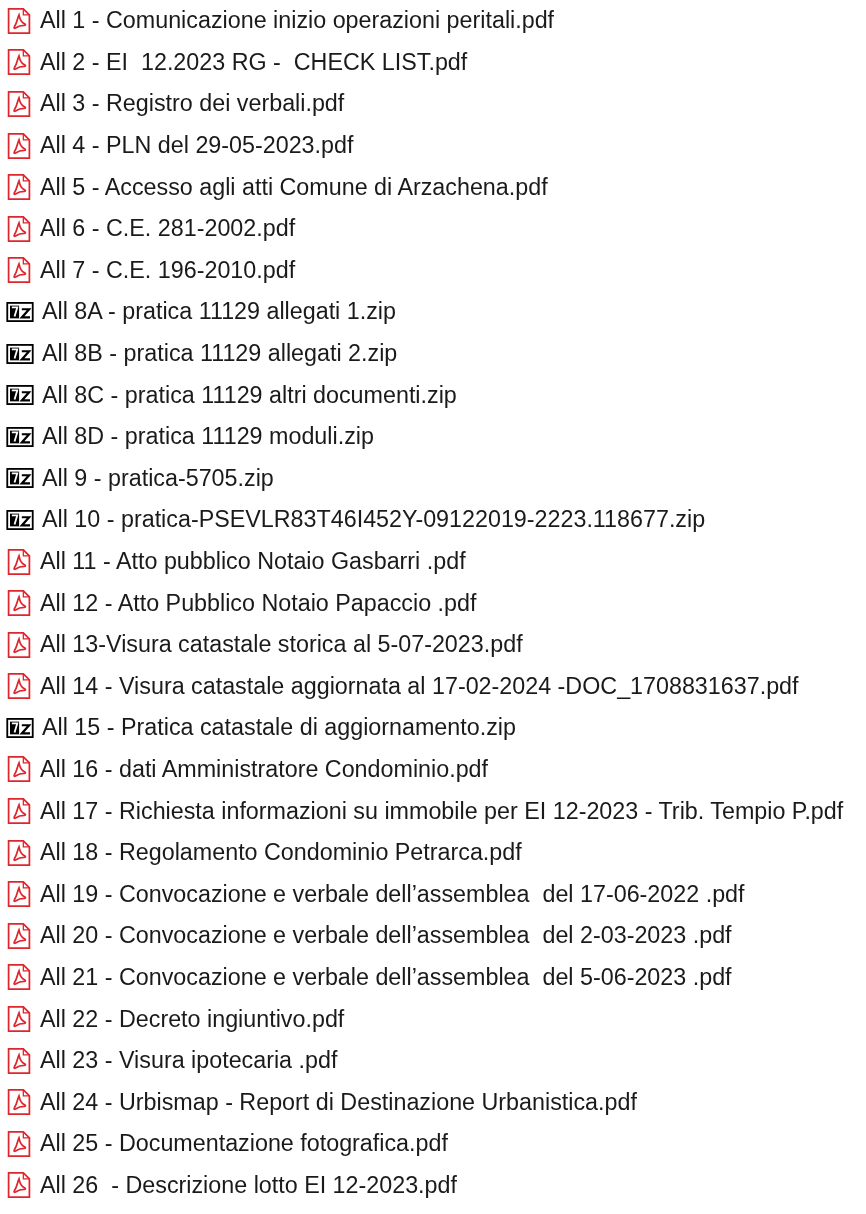 The image size is (866, 1214). Describe the element at coordinates (386, 977) in the screenshot. I see `file-name: All 21 - Convocazione e verbale dell’assemblea del 5-06-2023 .pdf` at that location.